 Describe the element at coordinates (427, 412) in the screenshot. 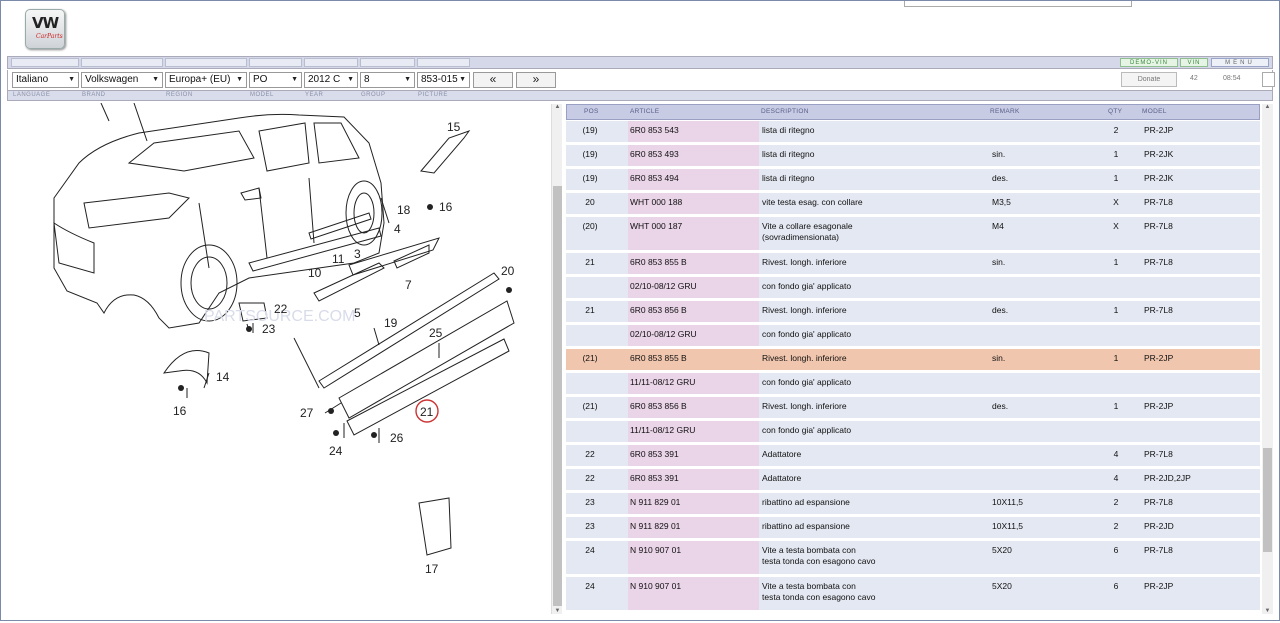

I see `callout-21: 21` at that location.